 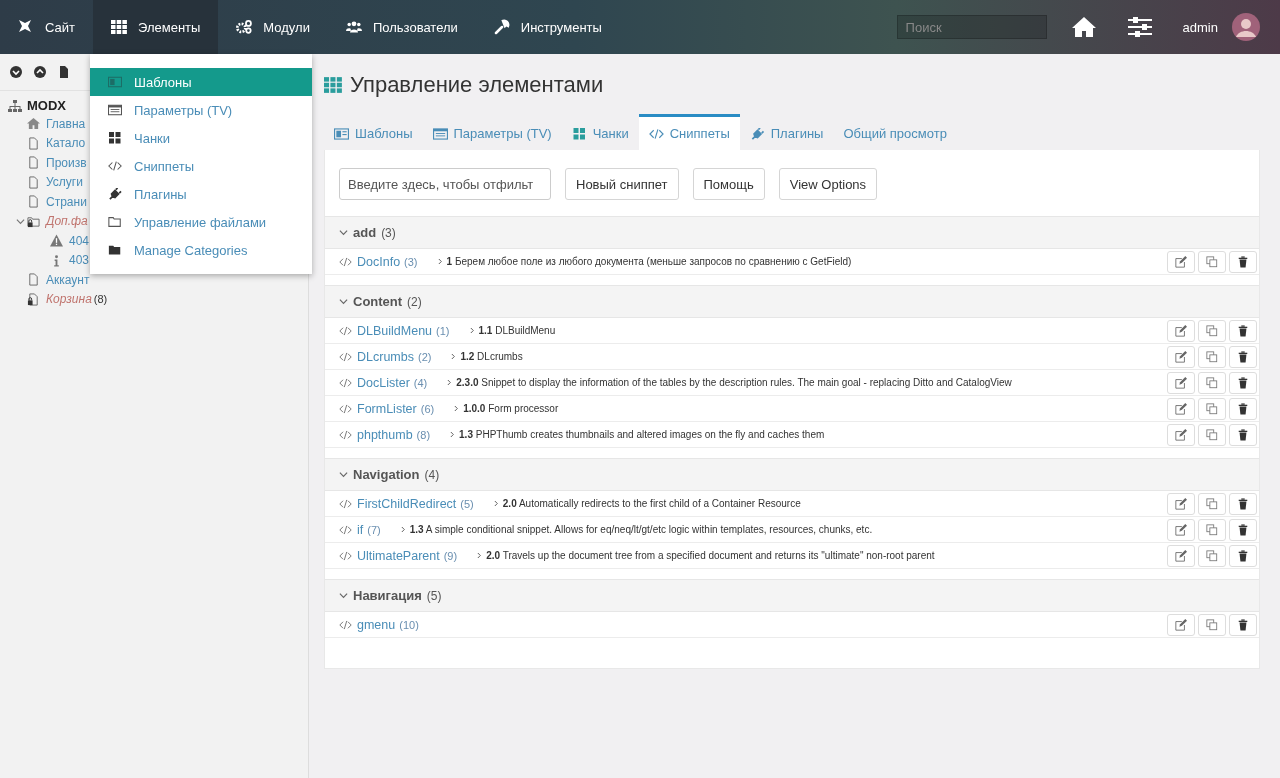 What do you see at coordinates (641, 529) in the screenshot?
I see `snippet-description: 1.3 A simple conditional snippet. Allows for eq/neq/lt/gt/etc logic within templates, resources, chunks, etc.` at bounding box center [641, 529].